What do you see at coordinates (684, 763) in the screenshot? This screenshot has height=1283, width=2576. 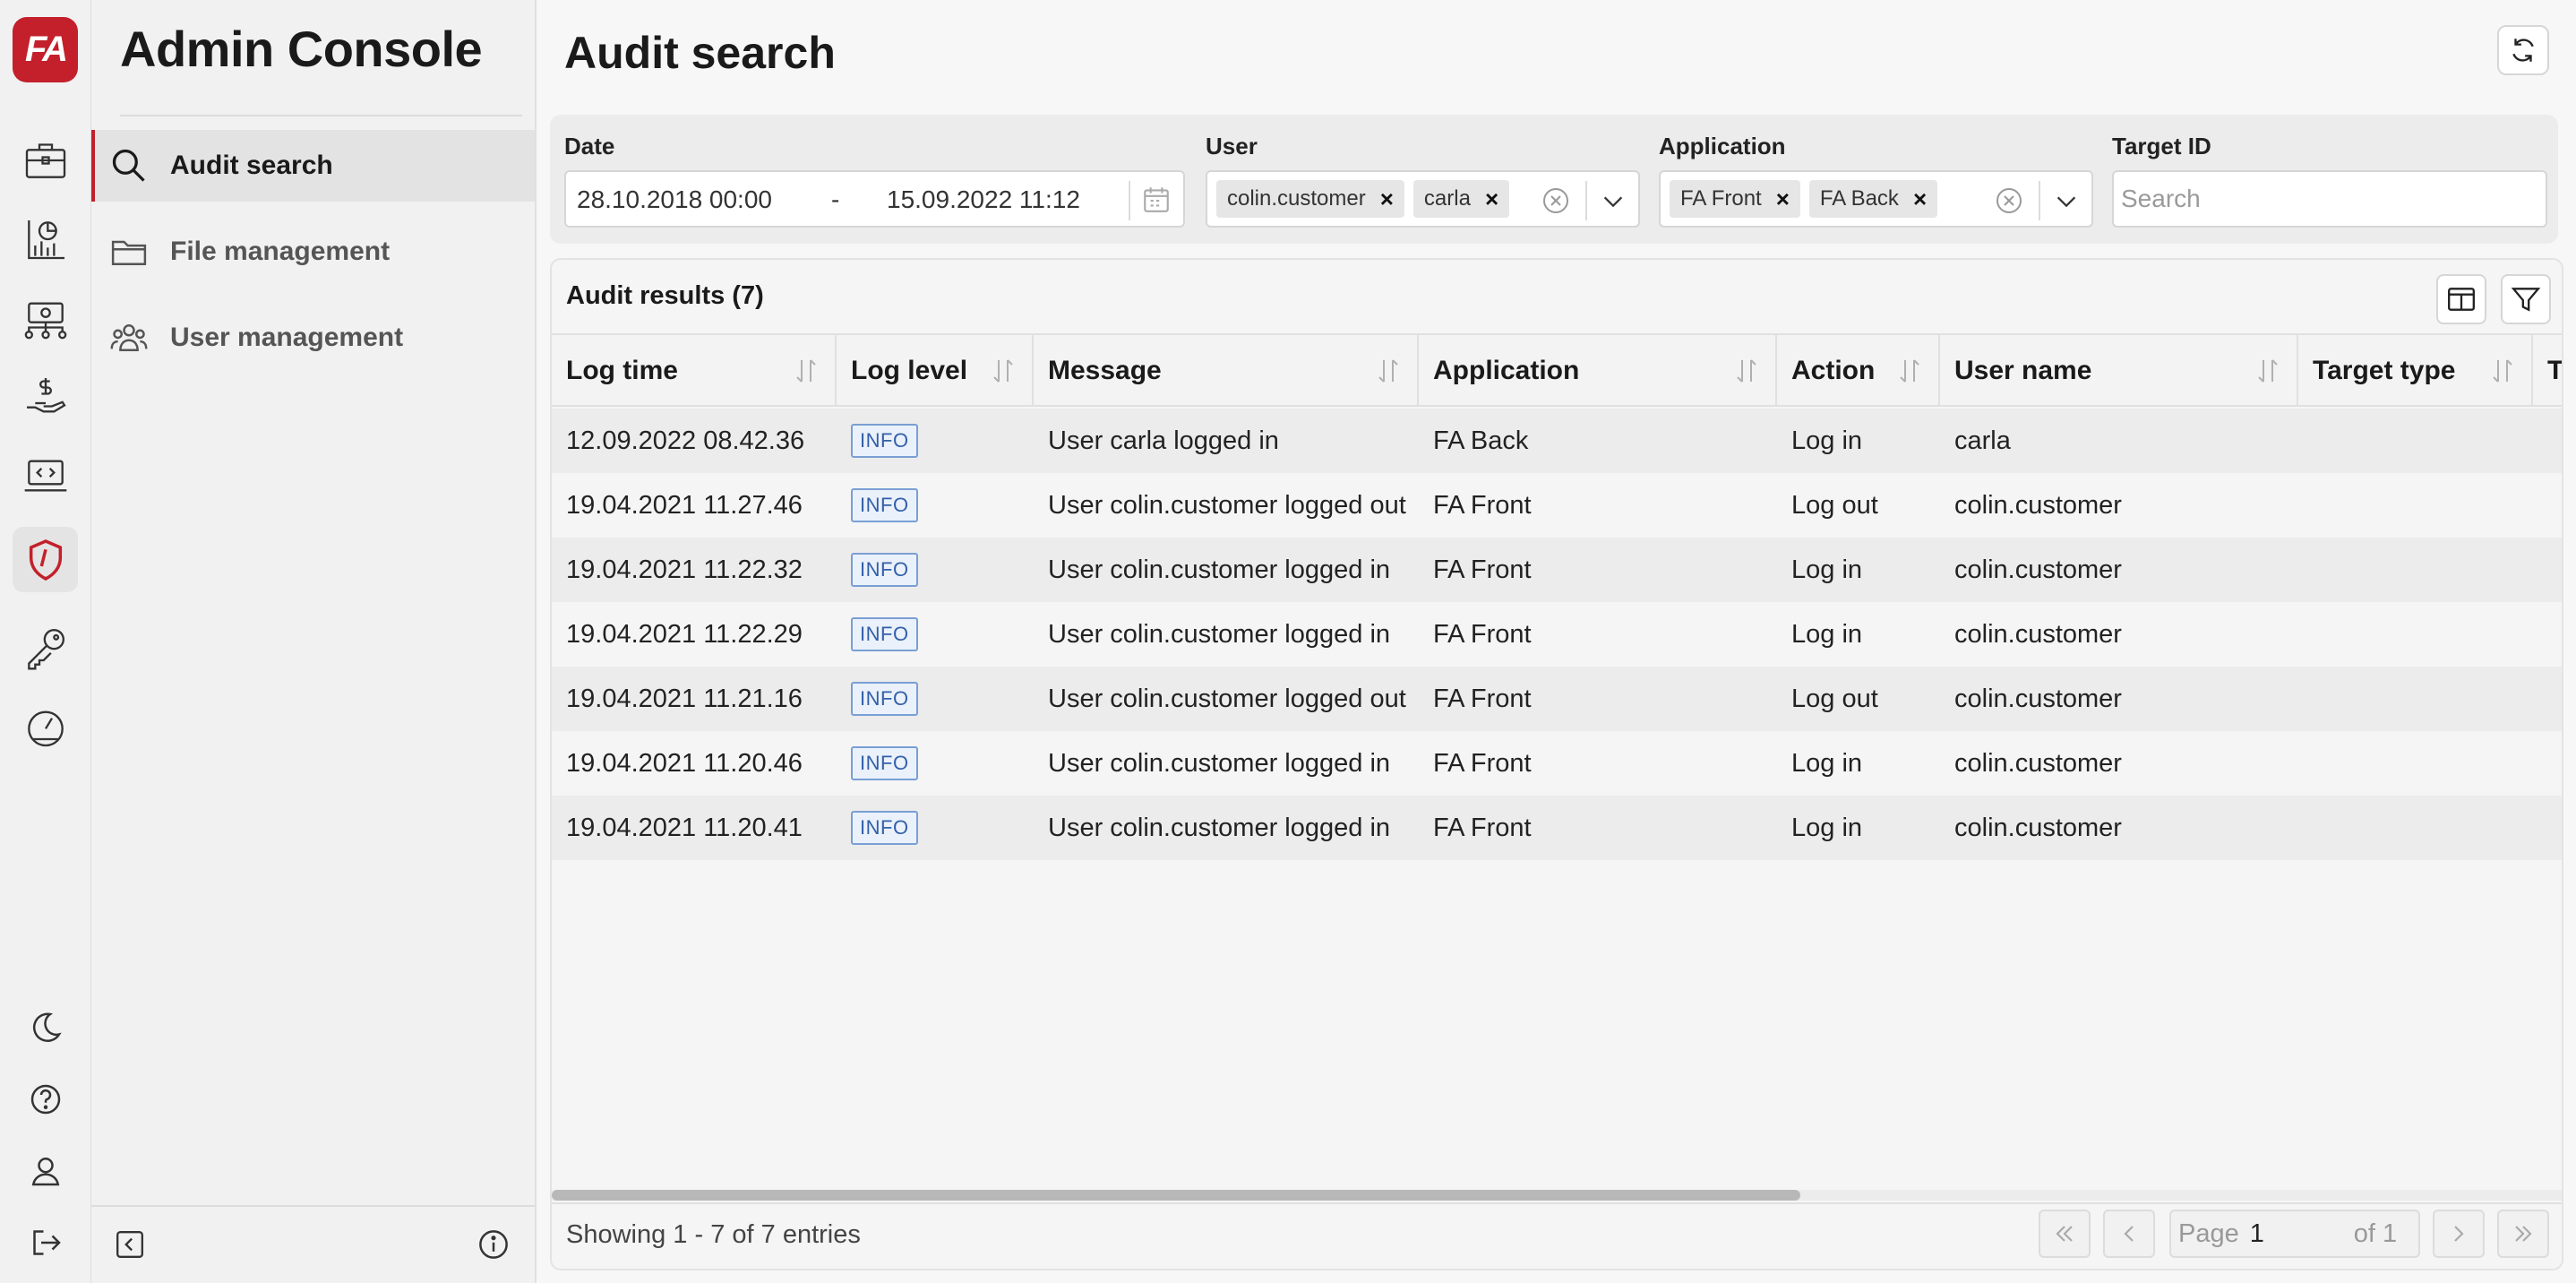 I see `cell-text: 19.04.2021 11.20.46` at bounding box center [684, 763].